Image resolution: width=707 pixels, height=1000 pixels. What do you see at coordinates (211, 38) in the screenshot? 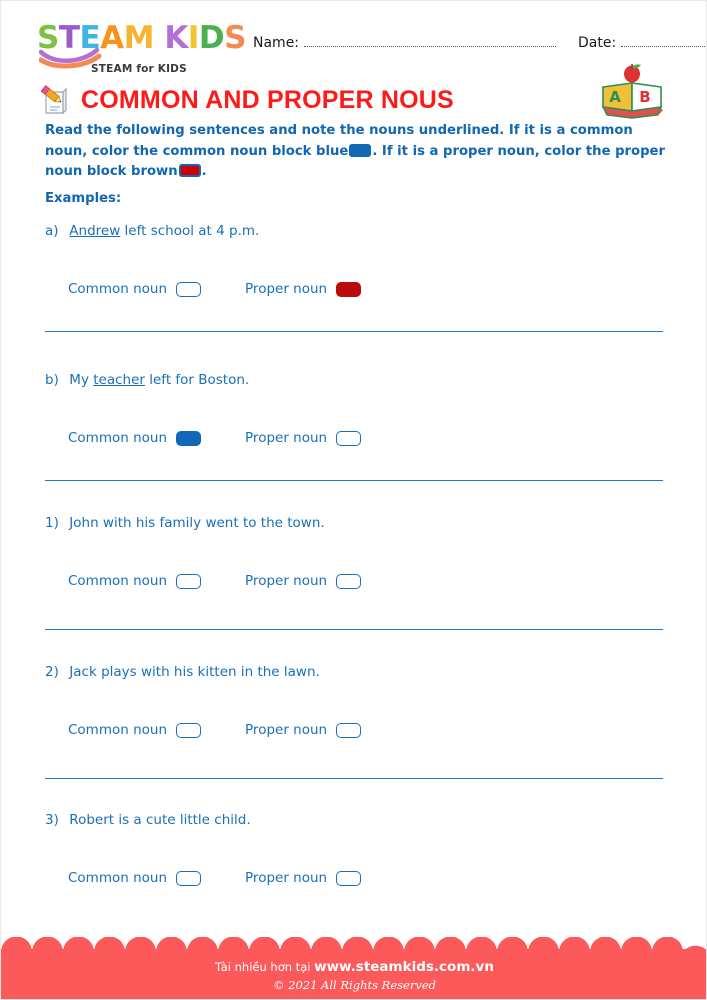
I see `logo-letter-8: D` at bounding box center [211, 38].